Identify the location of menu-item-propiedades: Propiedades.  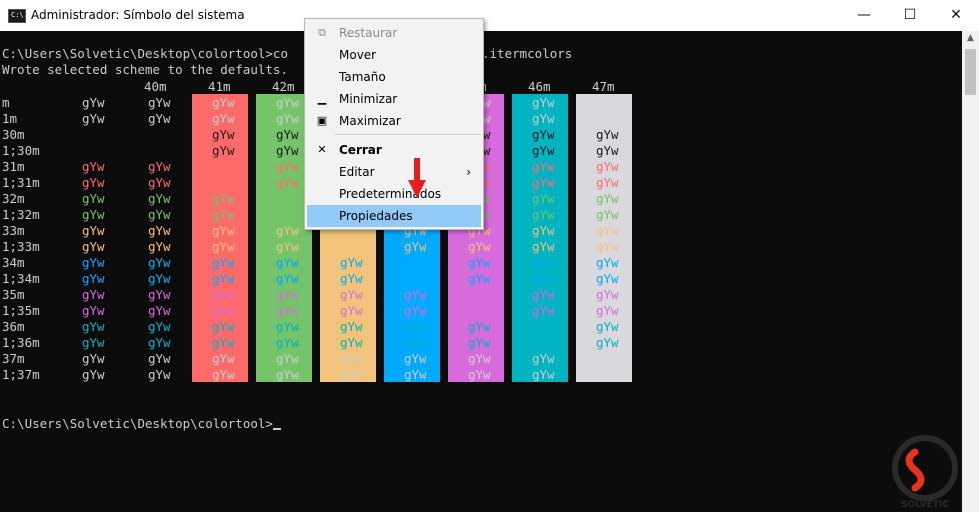
(394, 216).